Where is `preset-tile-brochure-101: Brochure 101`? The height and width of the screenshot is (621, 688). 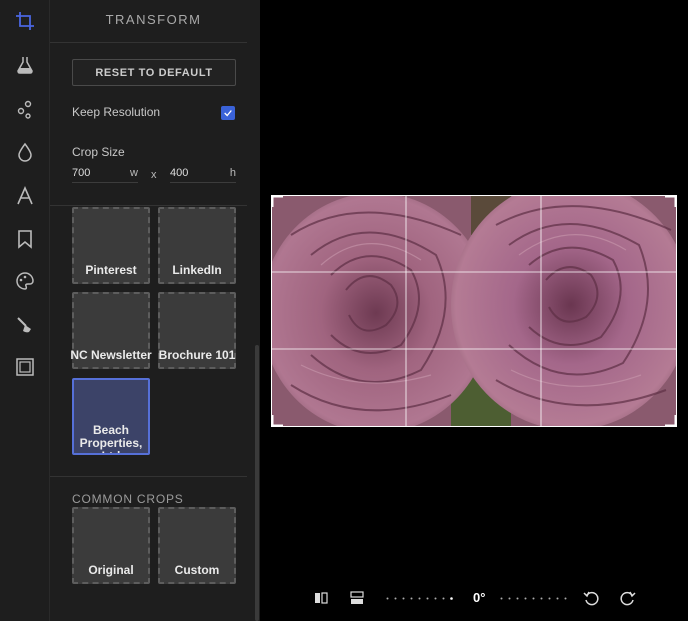
preset-tile-brochure-101: Brochure 101 is located at coordinates (197, 330).